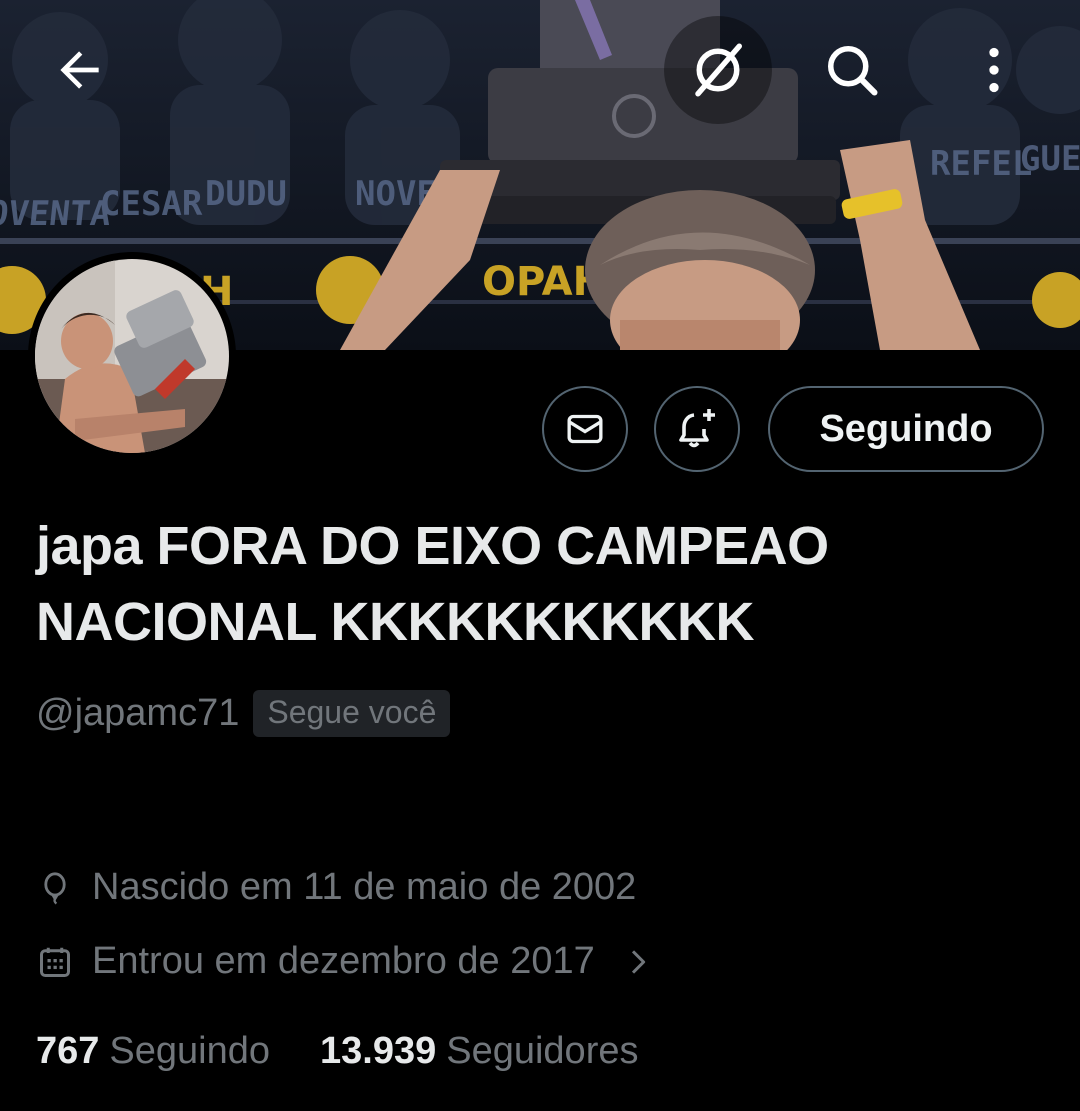 Image resolution: width=1080 pixels, height=1111 pixels. I want to click on follow-stats: 767 Seguindo 13.939 Seguidores, so click(337, 1051).